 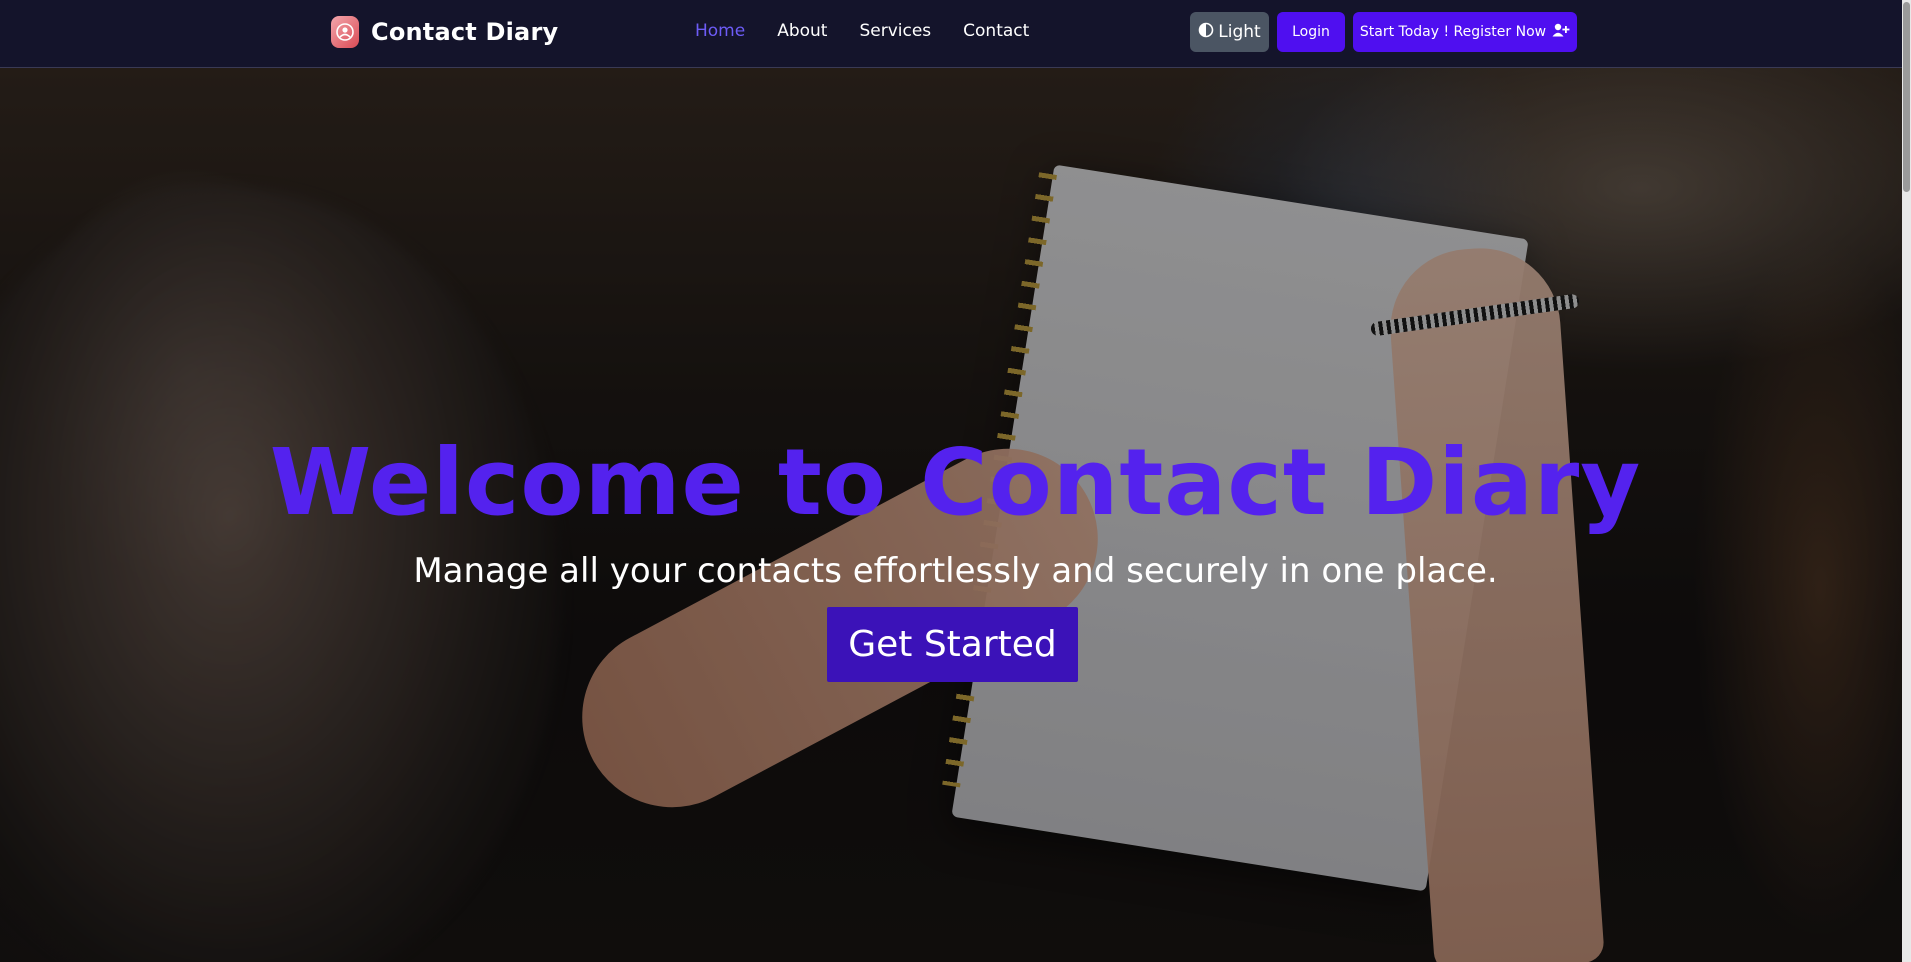 What do you see at coordinates (996, 31) in the screenshot?
I see `nav-link-contact: Contact` at bounding box center [996, 31].